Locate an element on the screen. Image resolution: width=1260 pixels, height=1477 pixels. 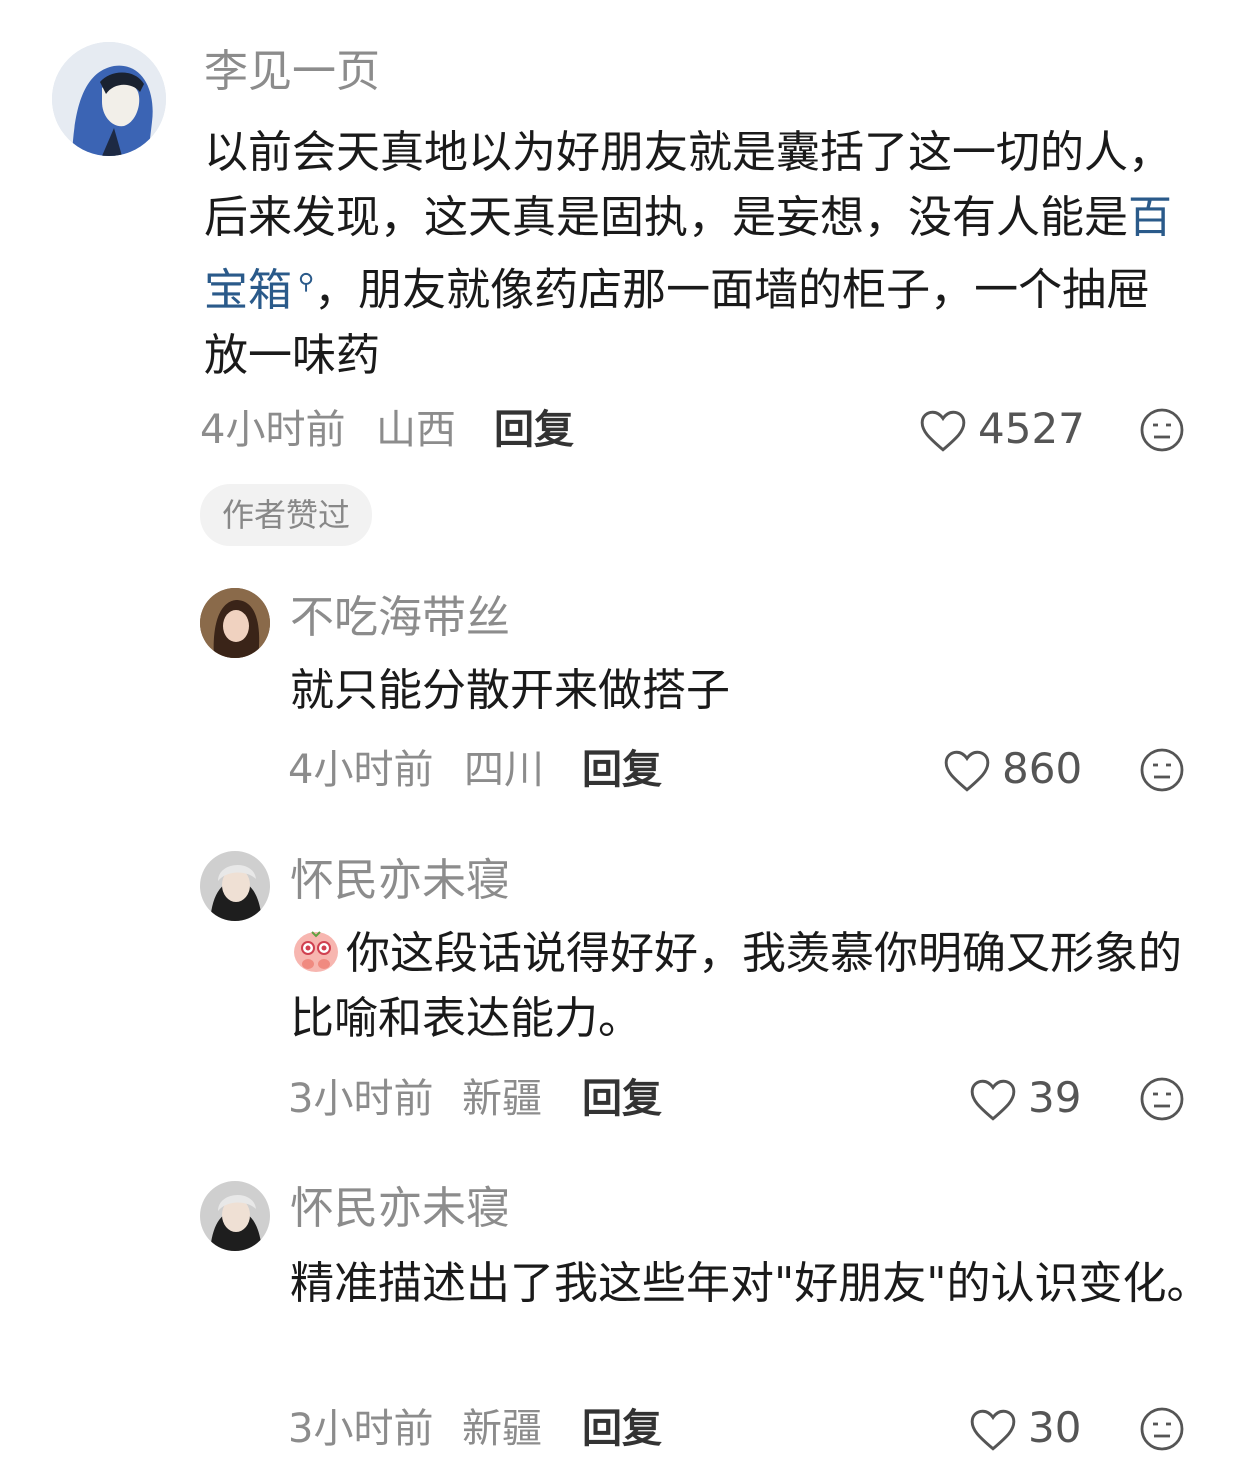
search-icon: ⚲ is located at coordinates (306, 282).